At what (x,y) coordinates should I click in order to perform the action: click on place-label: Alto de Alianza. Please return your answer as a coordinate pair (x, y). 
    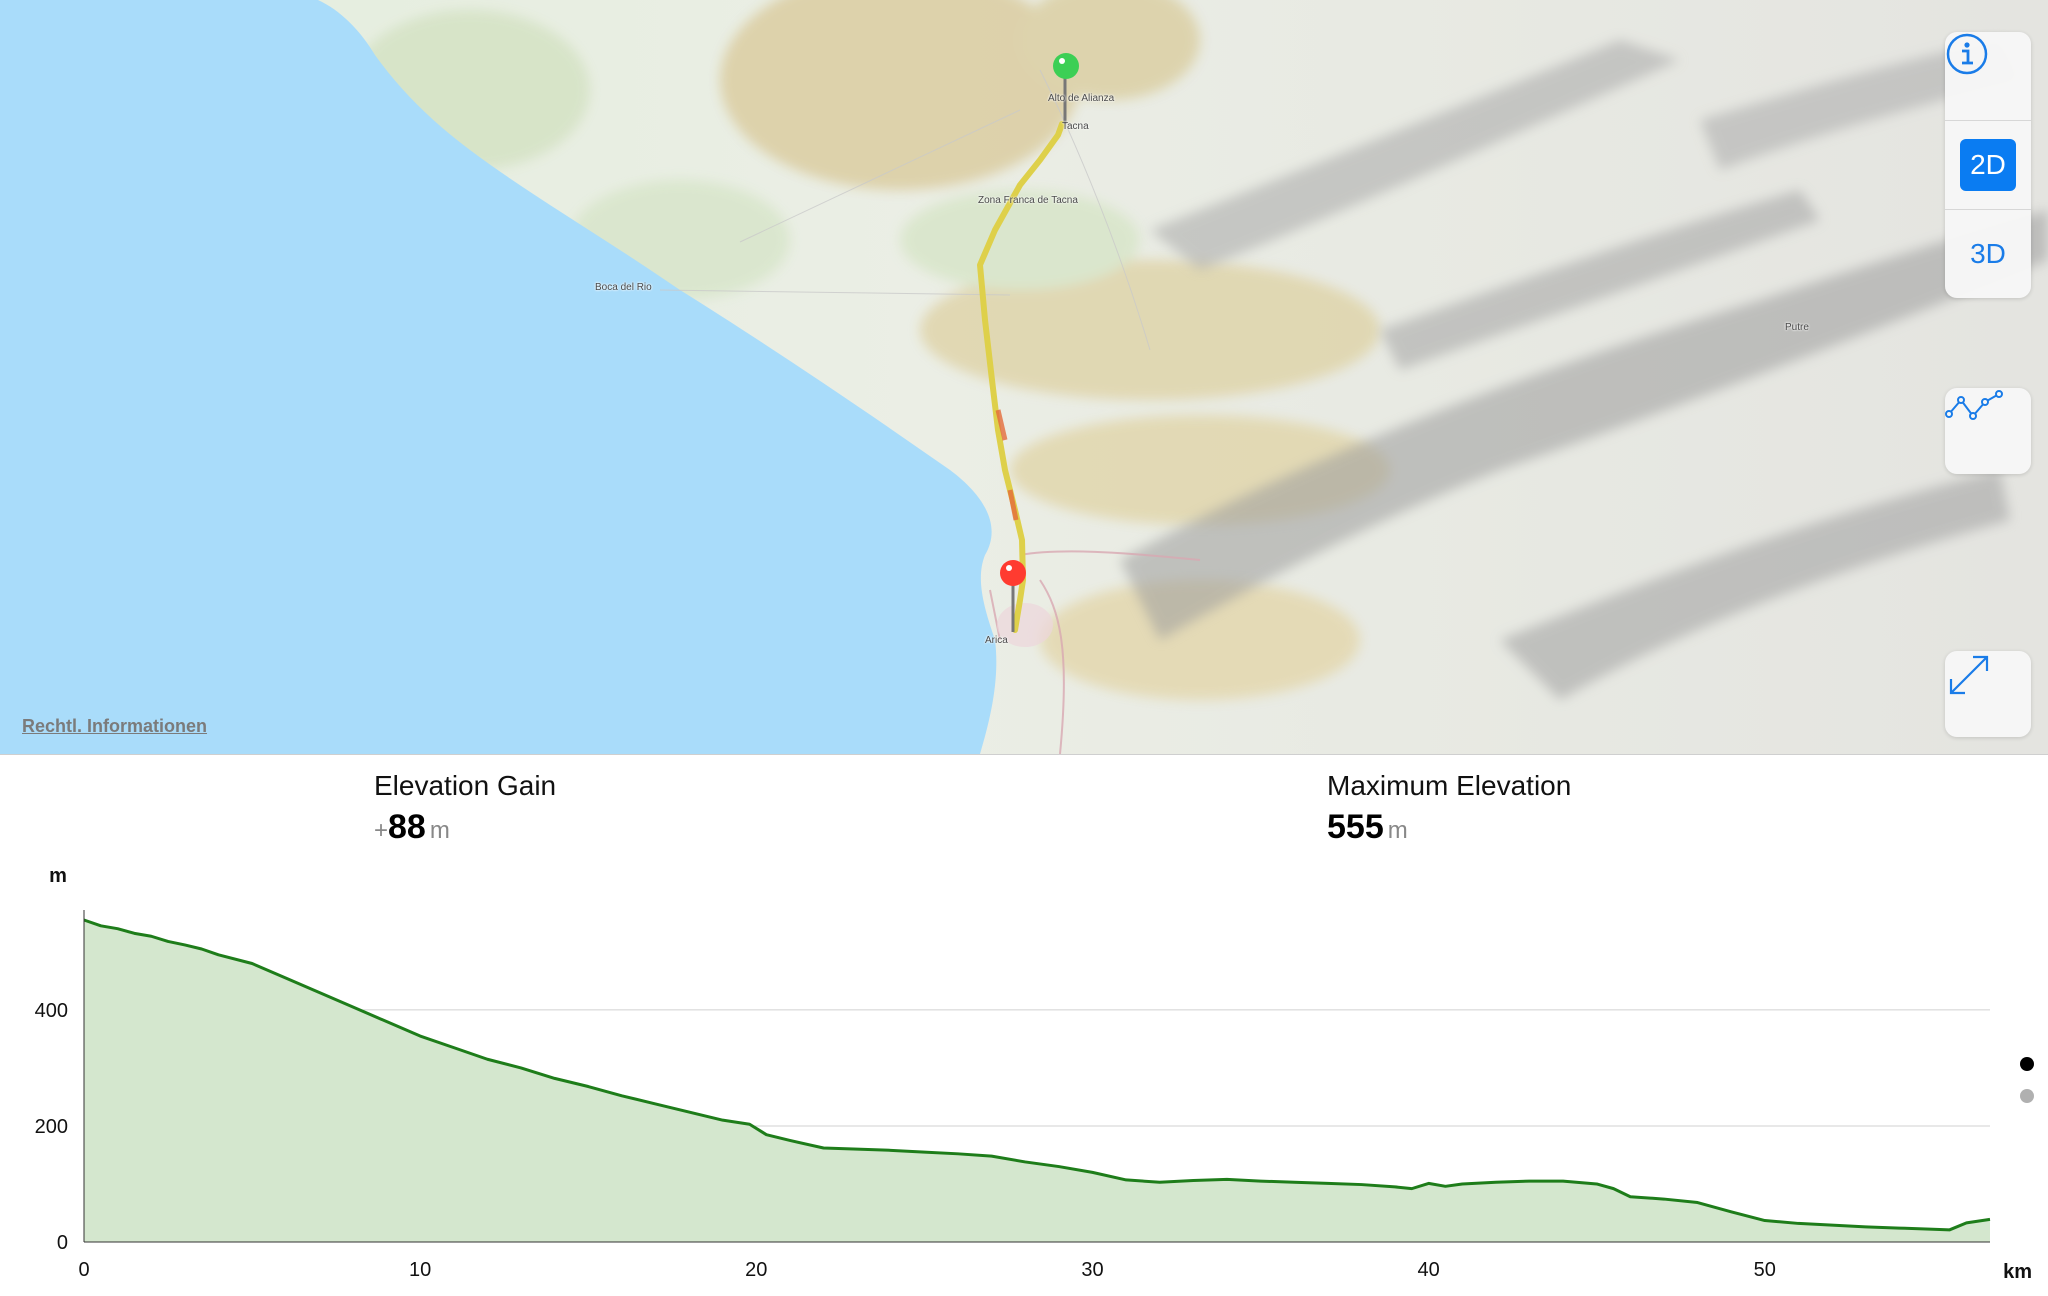
    Looking at the image, I should click on (1081, 98).